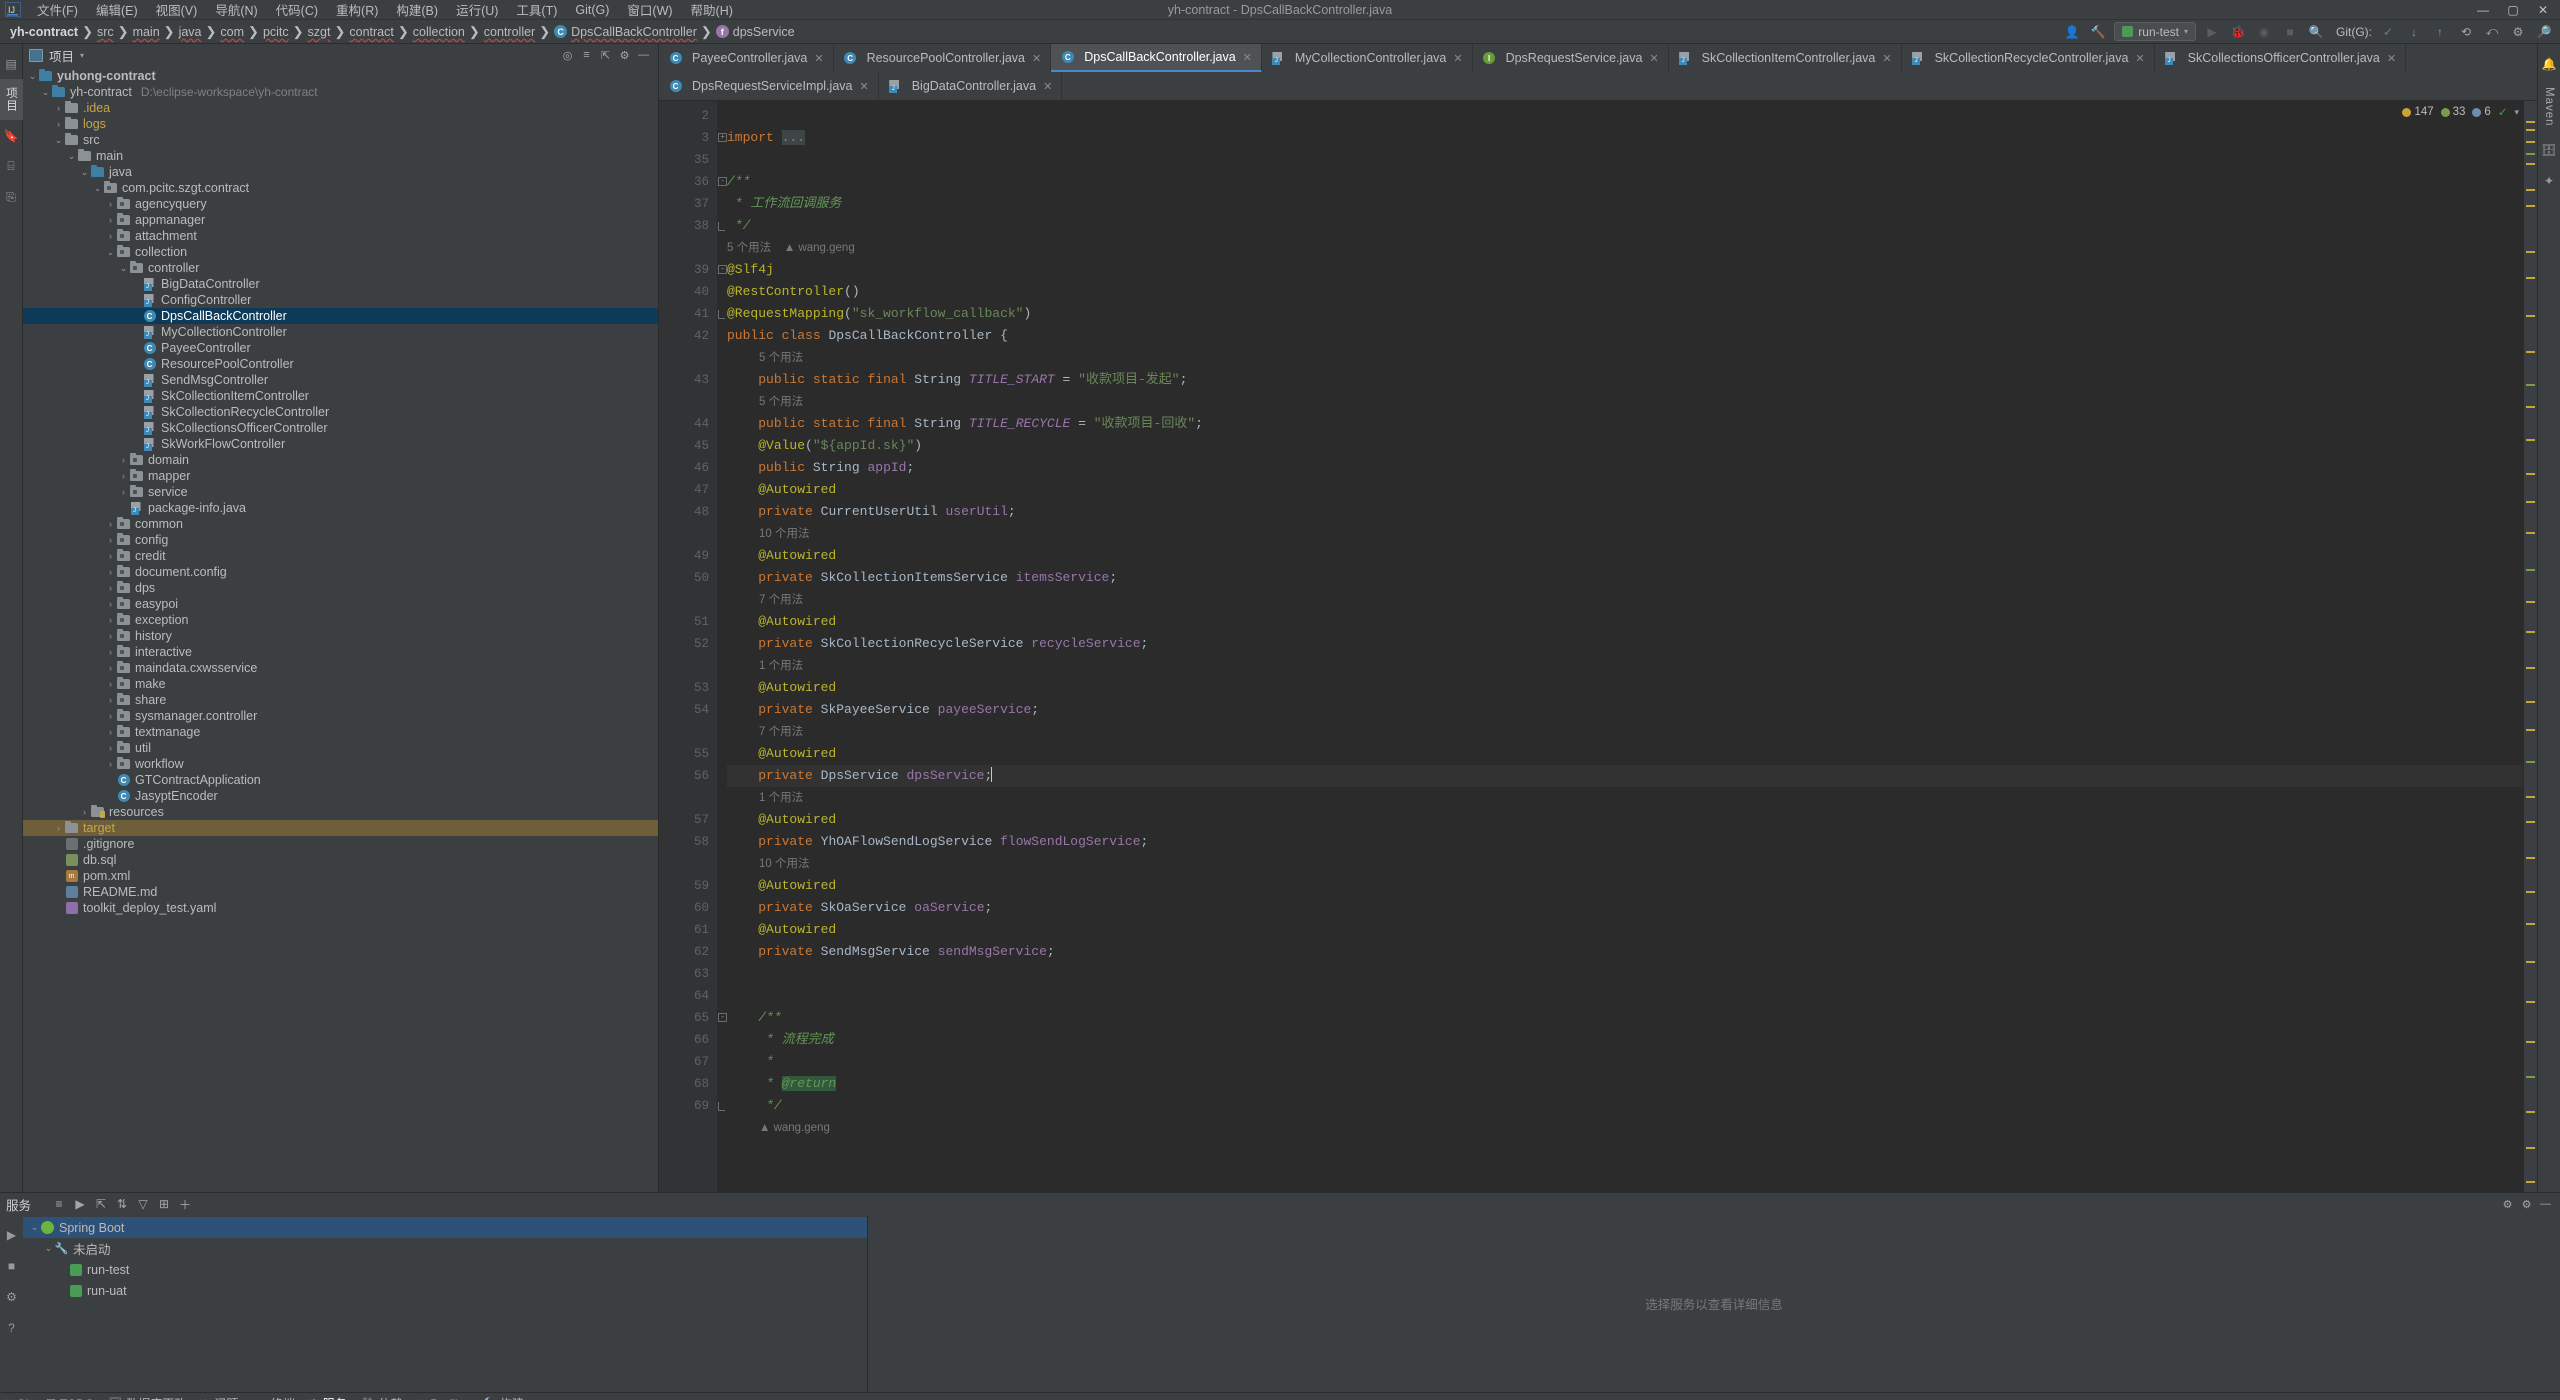 The image size is (2560, 1400). Describe the element at coordinates (2514, 10) in the screenshot. I see `window-controls: — ▢ ✕` at that location.